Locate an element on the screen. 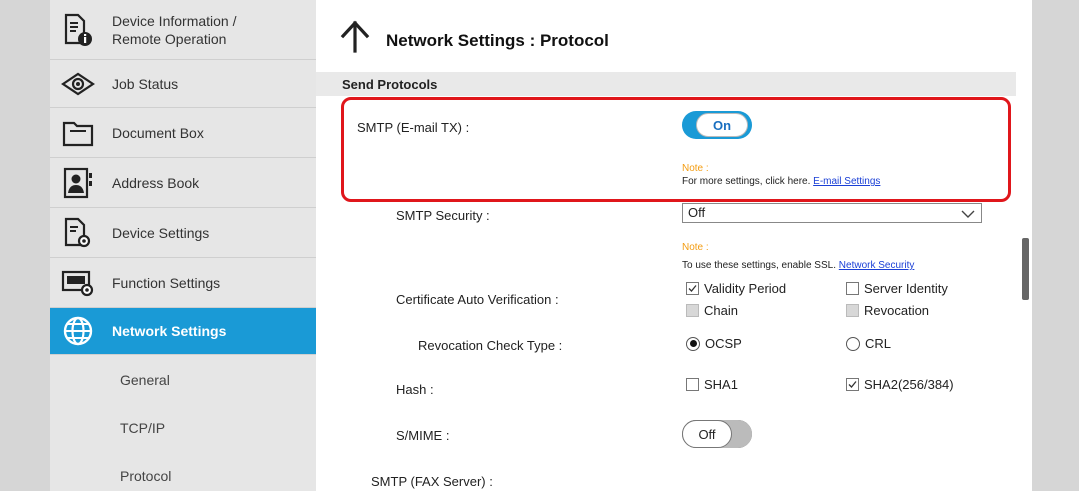  sidebar-item-function-settings: Function Settings is located at coordinates (183, 283).